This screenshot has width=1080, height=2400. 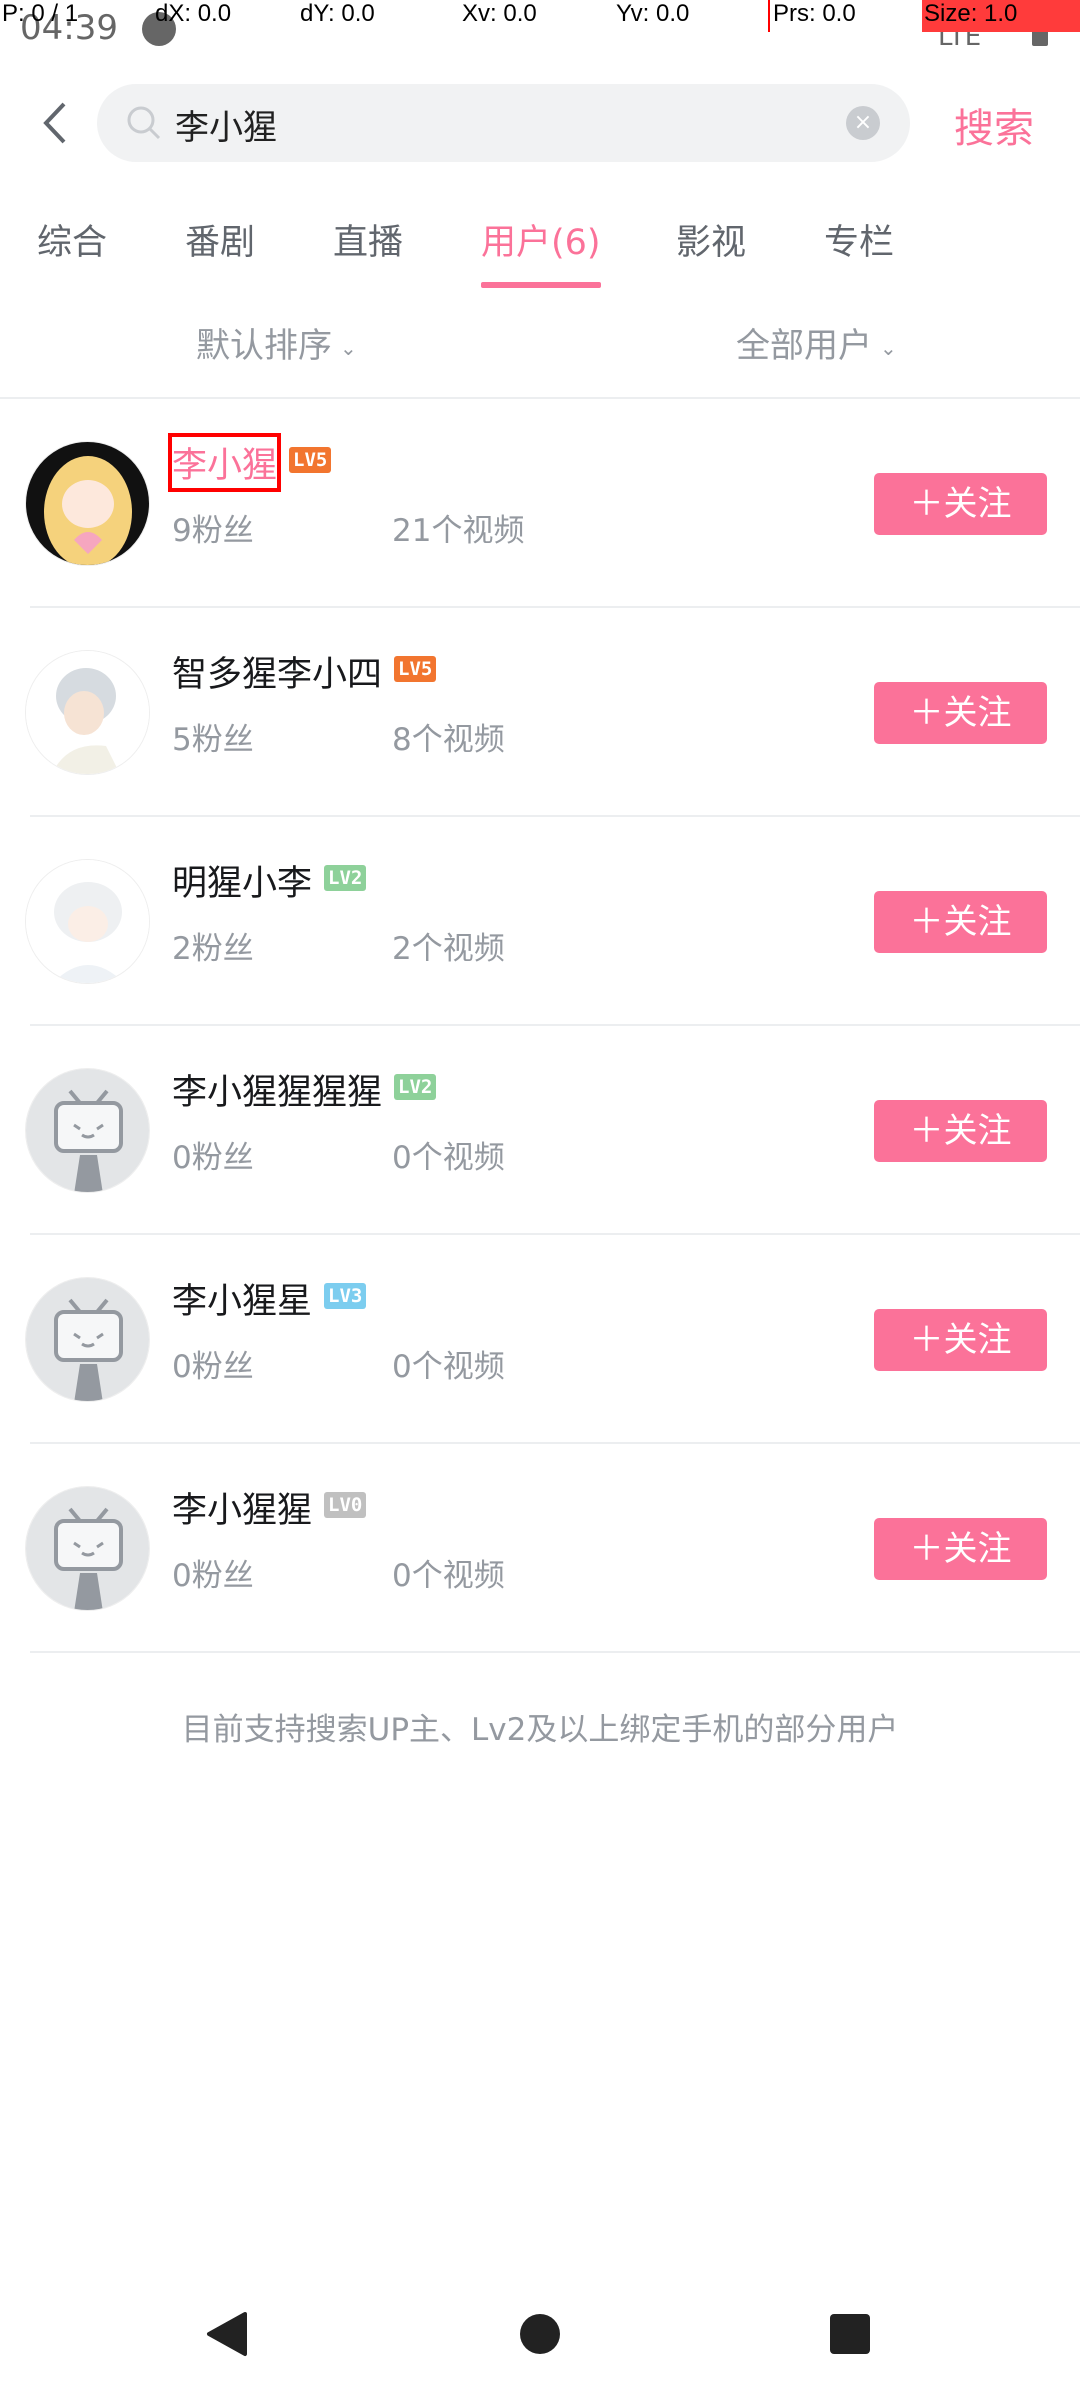 I want to click on user-name: 智多猩李小四, so click(x=277, y=671).